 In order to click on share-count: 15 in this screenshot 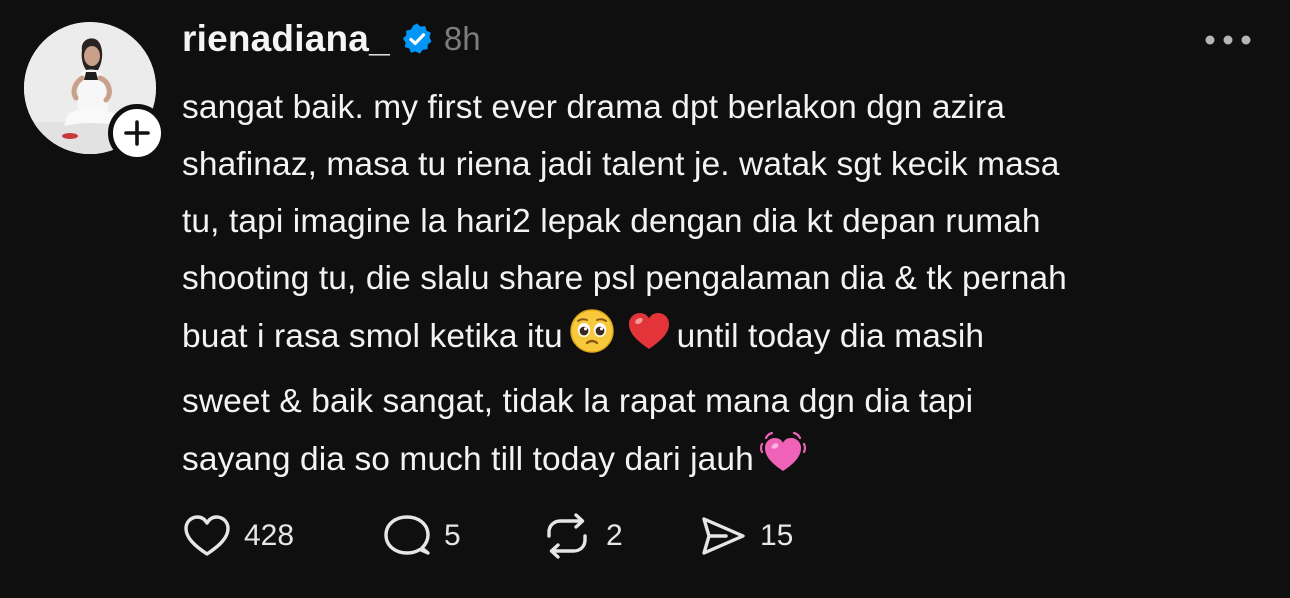, I will do `click(777, 535)`.